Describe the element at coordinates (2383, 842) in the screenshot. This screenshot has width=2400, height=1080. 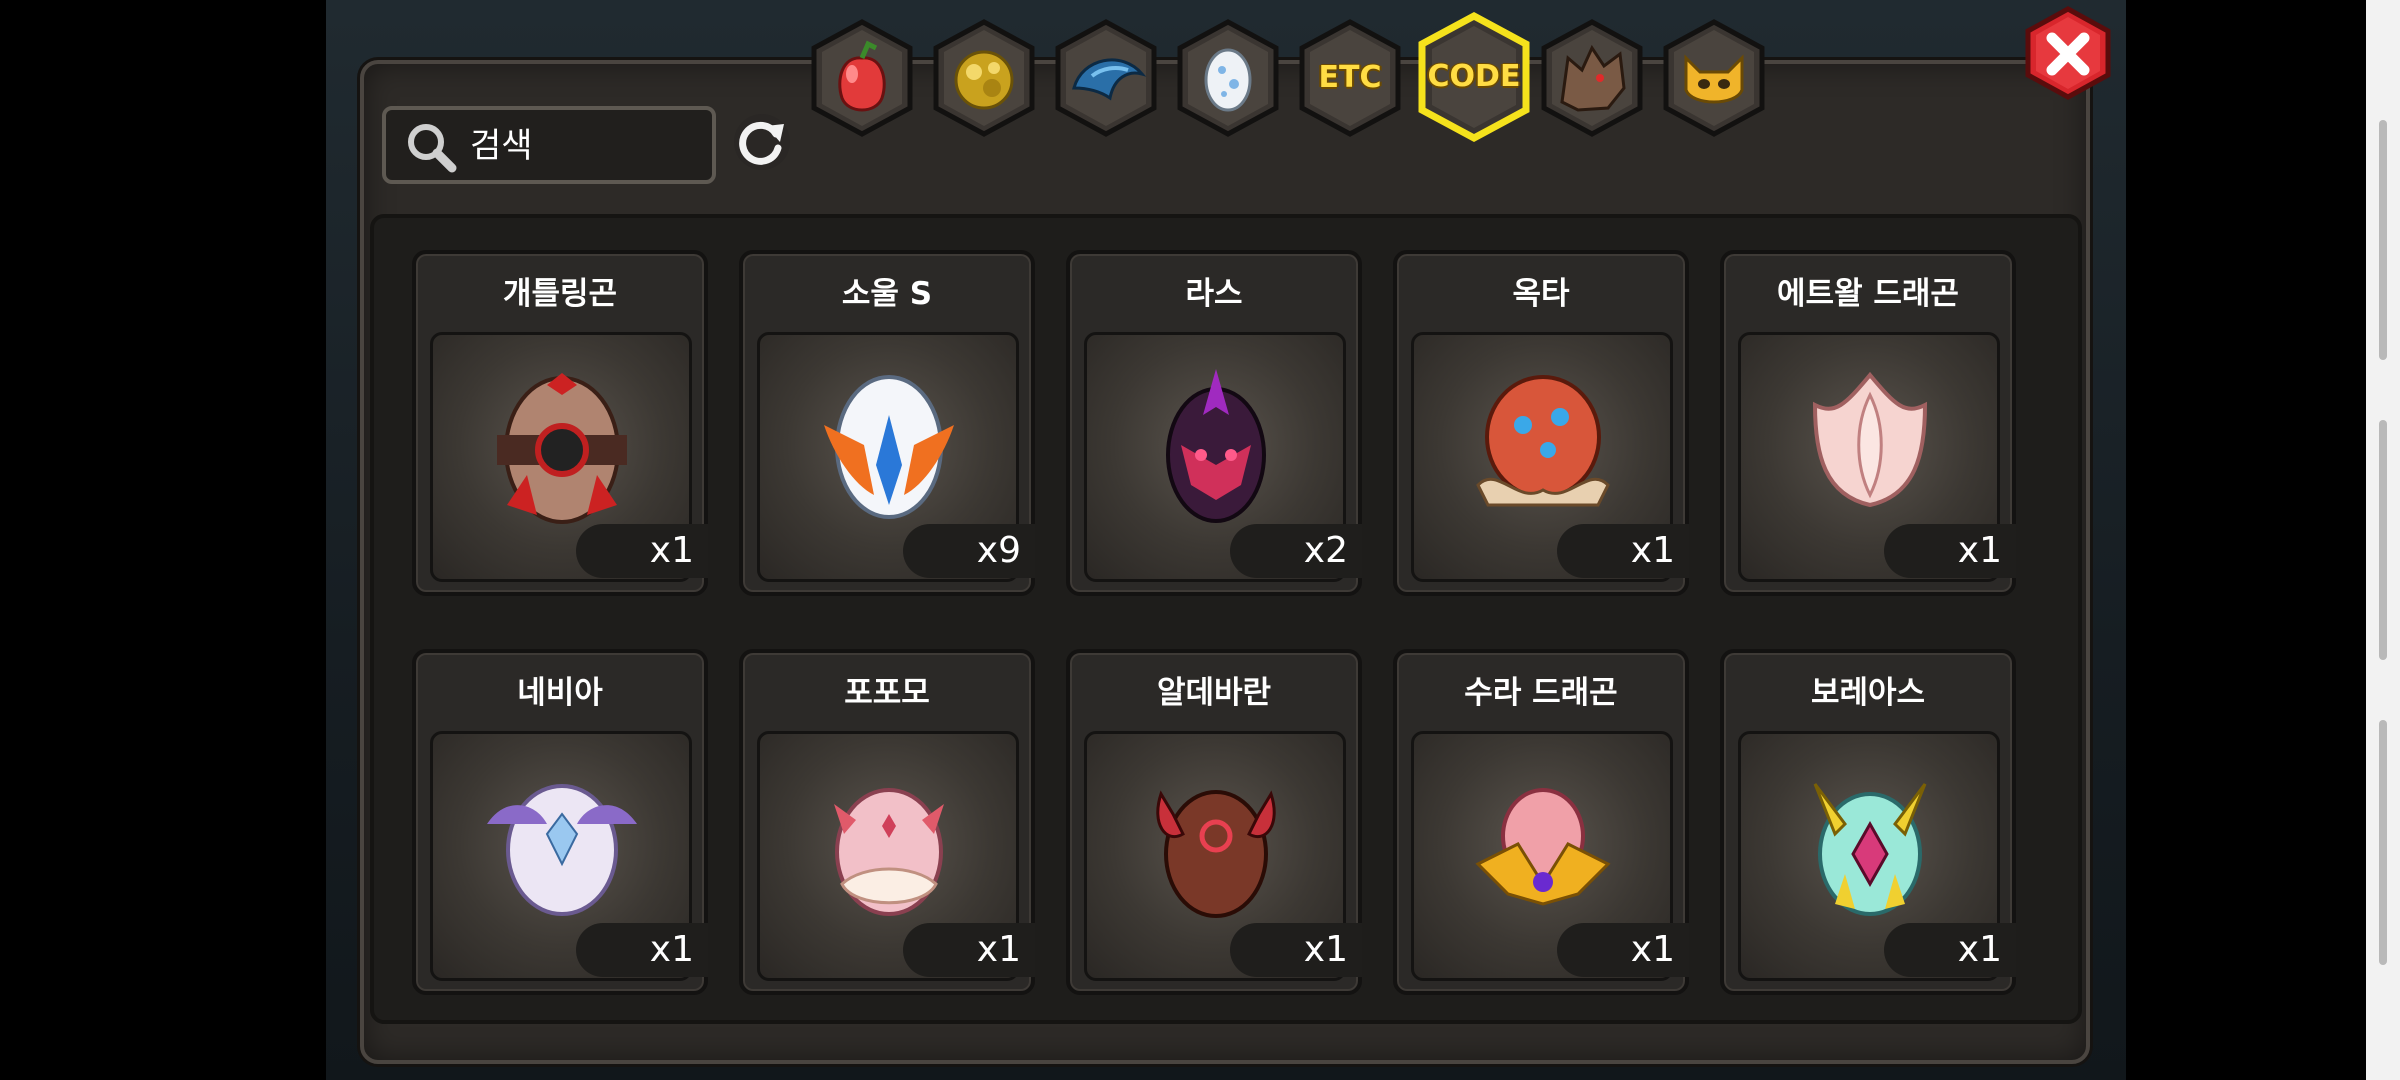
I see `scrollbar-thumb-bottom` at that location.